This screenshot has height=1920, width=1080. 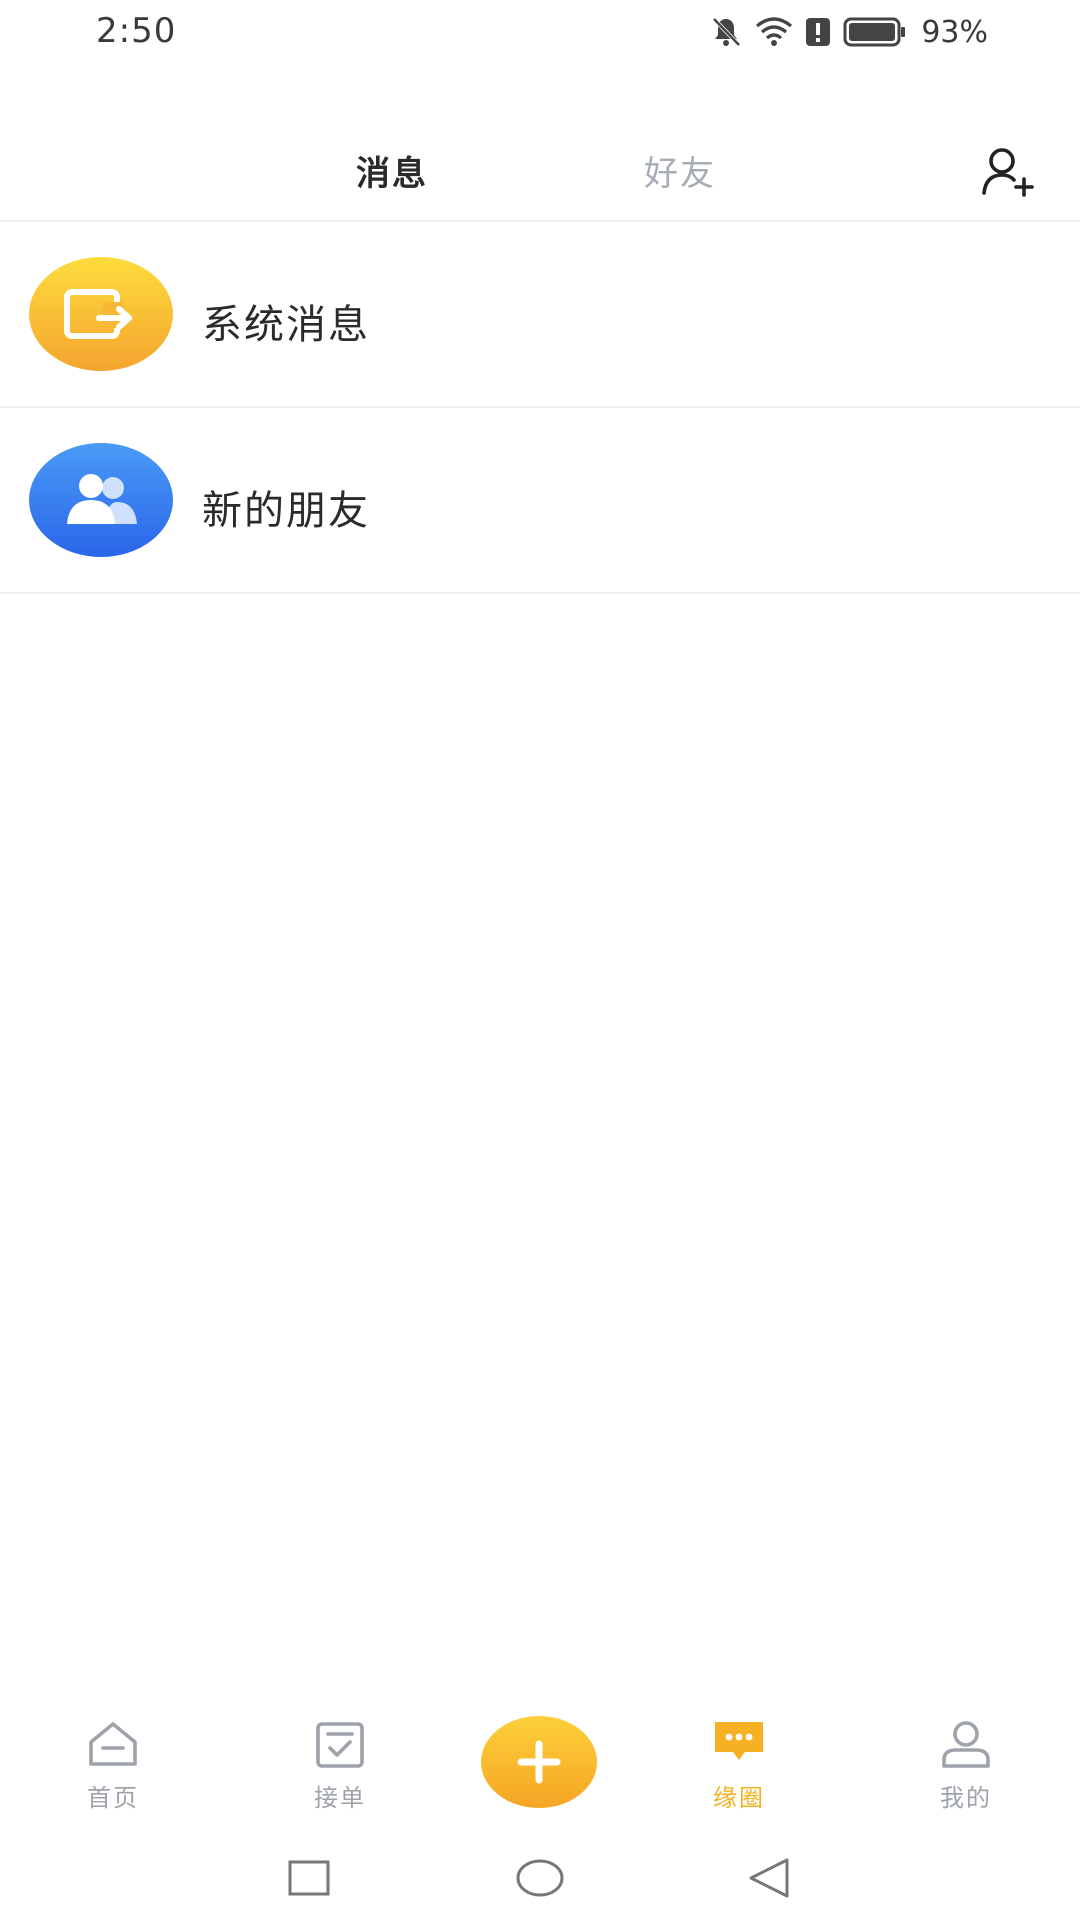 I want to click on tab-messages: 消息, so click(x=392, y=170).